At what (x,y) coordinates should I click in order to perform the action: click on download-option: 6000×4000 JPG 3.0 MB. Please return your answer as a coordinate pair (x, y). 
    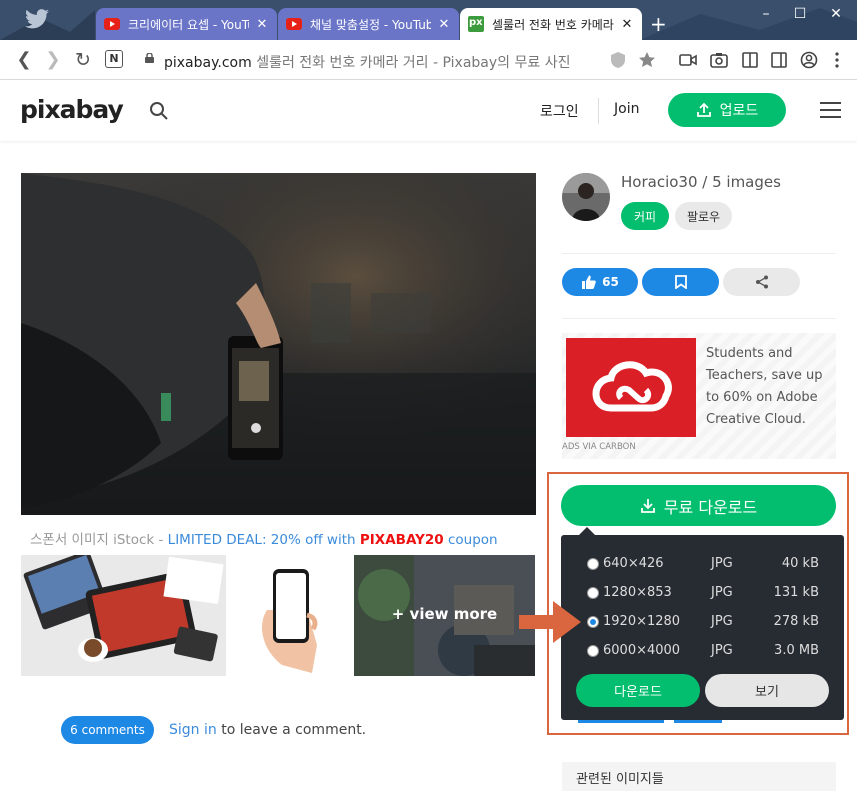
    Looking at the image, I should click on (702, 652).